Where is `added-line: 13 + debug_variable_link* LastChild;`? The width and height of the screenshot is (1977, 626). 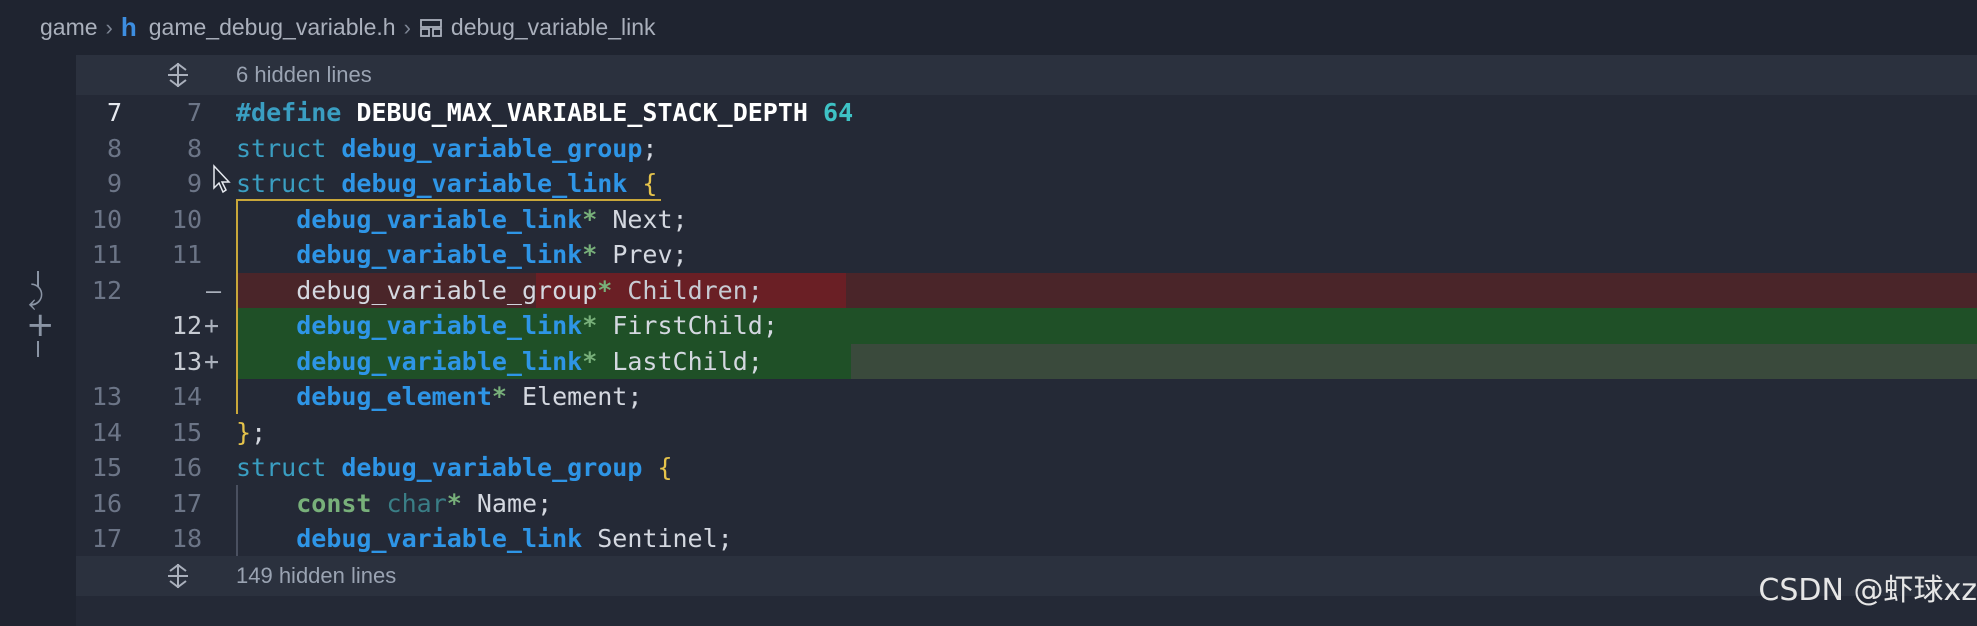
added-line: 13 + debug_variable_link* LastChild; is located at coordinates (1026, 361).